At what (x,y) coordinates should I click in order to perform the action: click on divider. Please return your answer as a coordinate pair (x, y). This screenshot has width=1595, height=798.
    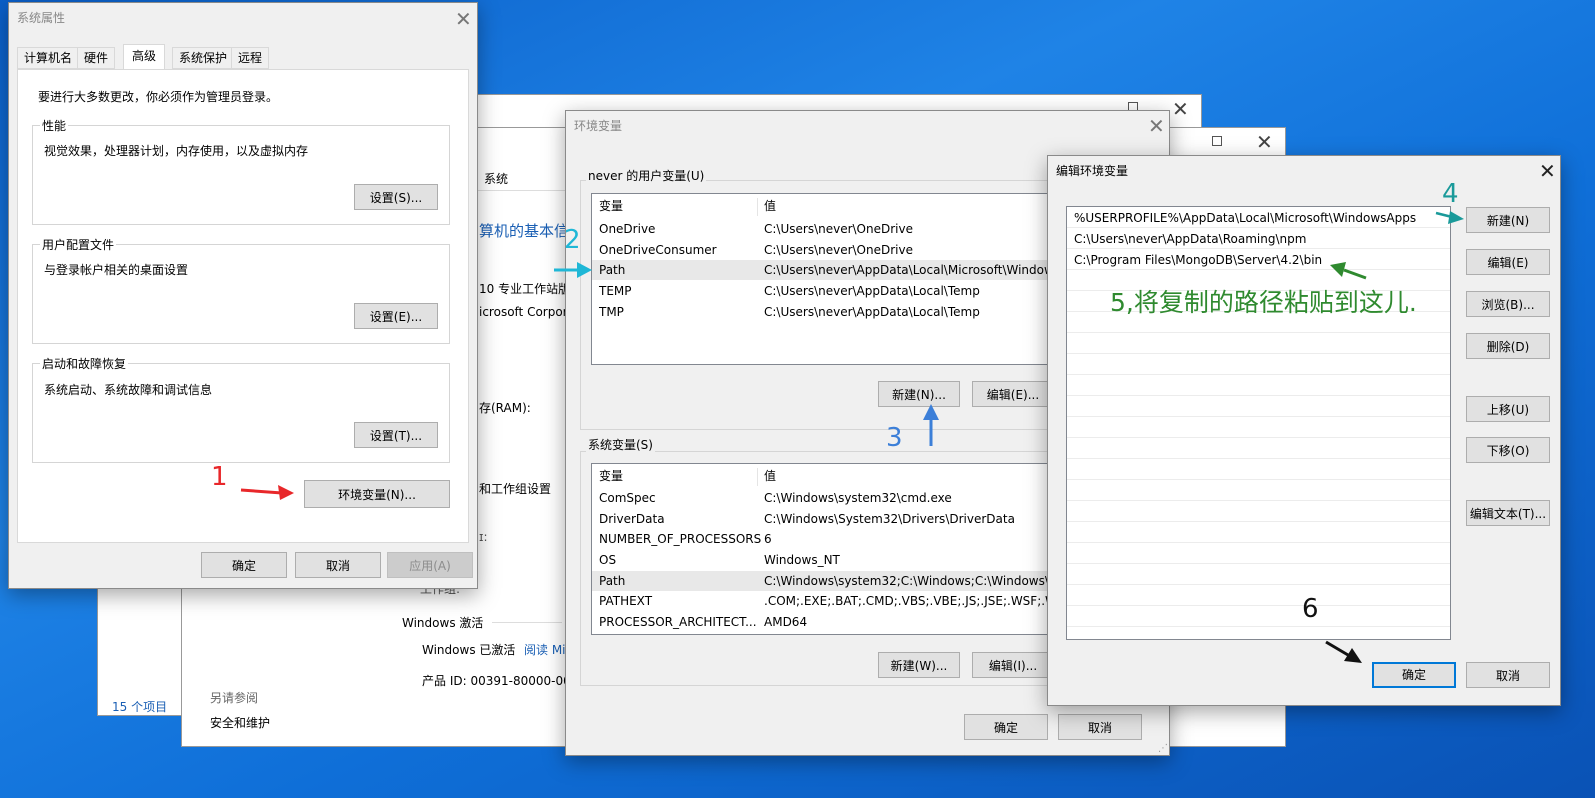
    Looking at the image, I should click on (527, 622).